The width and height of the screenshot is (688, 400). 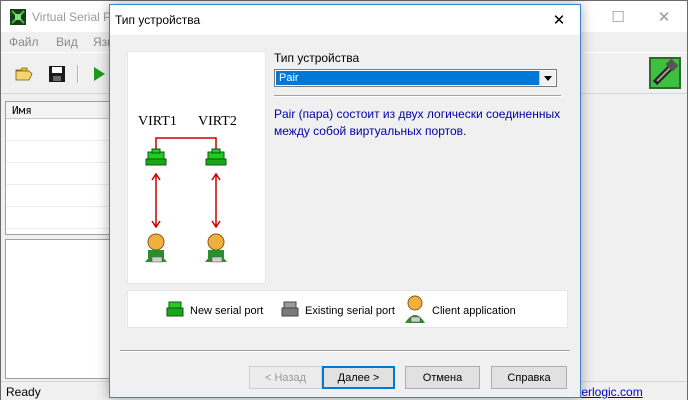 I want to click on chevron-down-icon, so click(x=547, y=78).